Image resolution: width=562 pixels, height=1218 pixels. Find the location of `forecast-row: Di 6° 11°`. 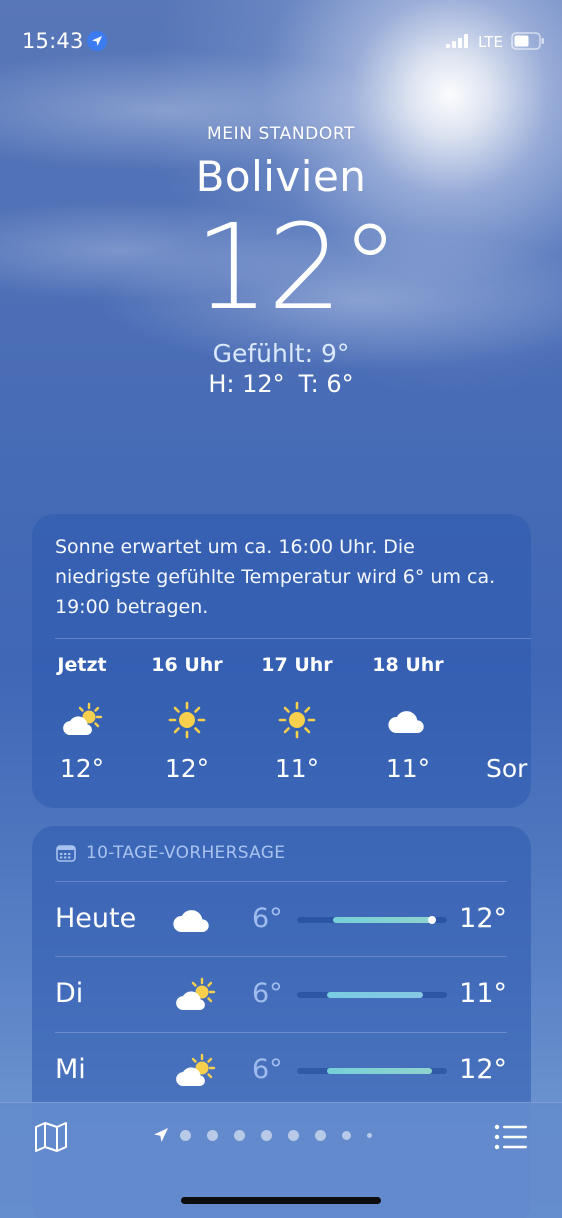

forecast-row: Di 6° 11° is located at coordinates (281, 994).